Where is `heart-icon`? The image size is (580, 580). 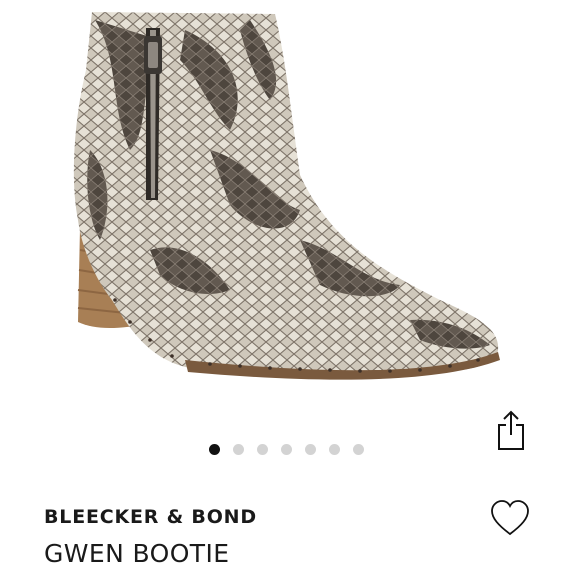 heart-icon is located at coordinates (510, 518).